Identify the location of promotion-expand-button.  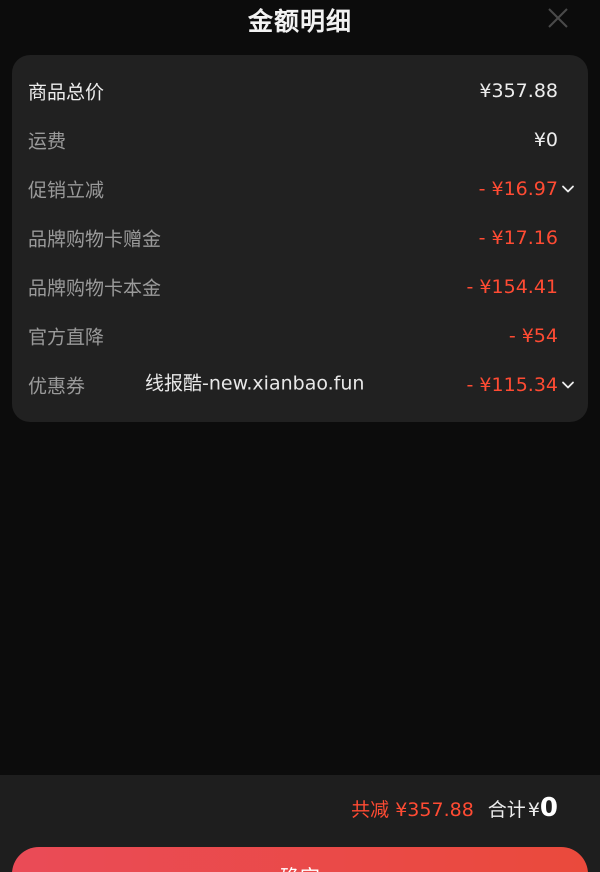
(568, 189).